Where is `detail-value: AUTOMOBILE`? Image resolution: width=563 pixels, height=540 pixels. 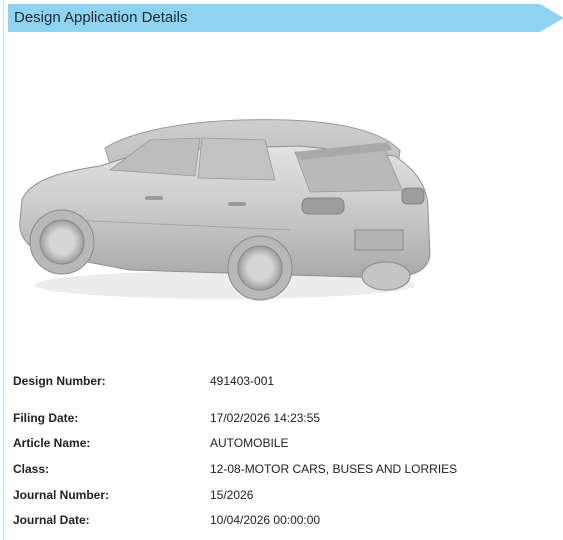 detail-value: AUTOMOBILE is located at coordinates (249, 443).